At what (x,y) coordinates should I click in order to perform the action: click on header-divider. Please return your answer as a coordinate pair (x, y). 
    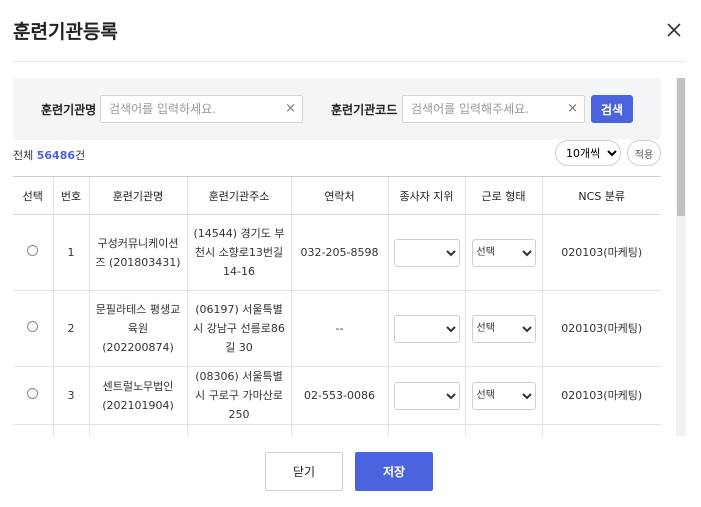
    Looking at the image, I should click on (349, 61).